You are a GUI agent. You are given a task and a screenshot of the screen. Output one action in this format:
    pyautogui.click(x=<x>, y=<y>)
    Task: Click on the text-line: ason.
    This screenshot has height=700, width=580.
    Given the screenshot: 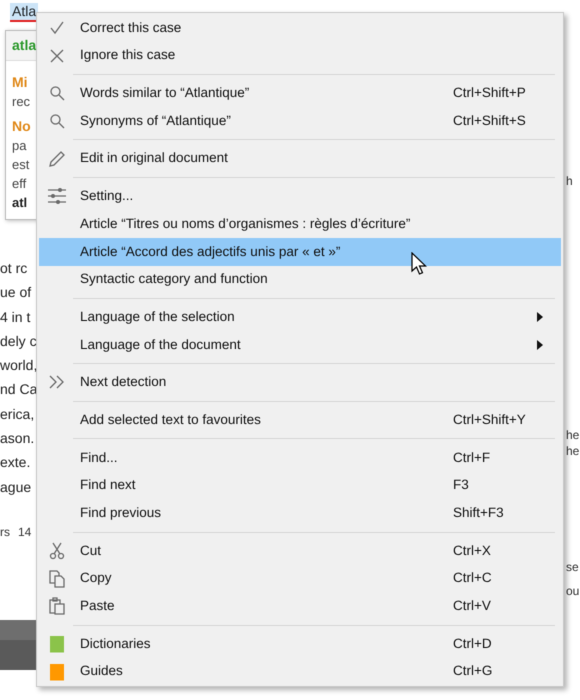 What is the action you would take?
    pyautogui.click(x=18, y=438)
    